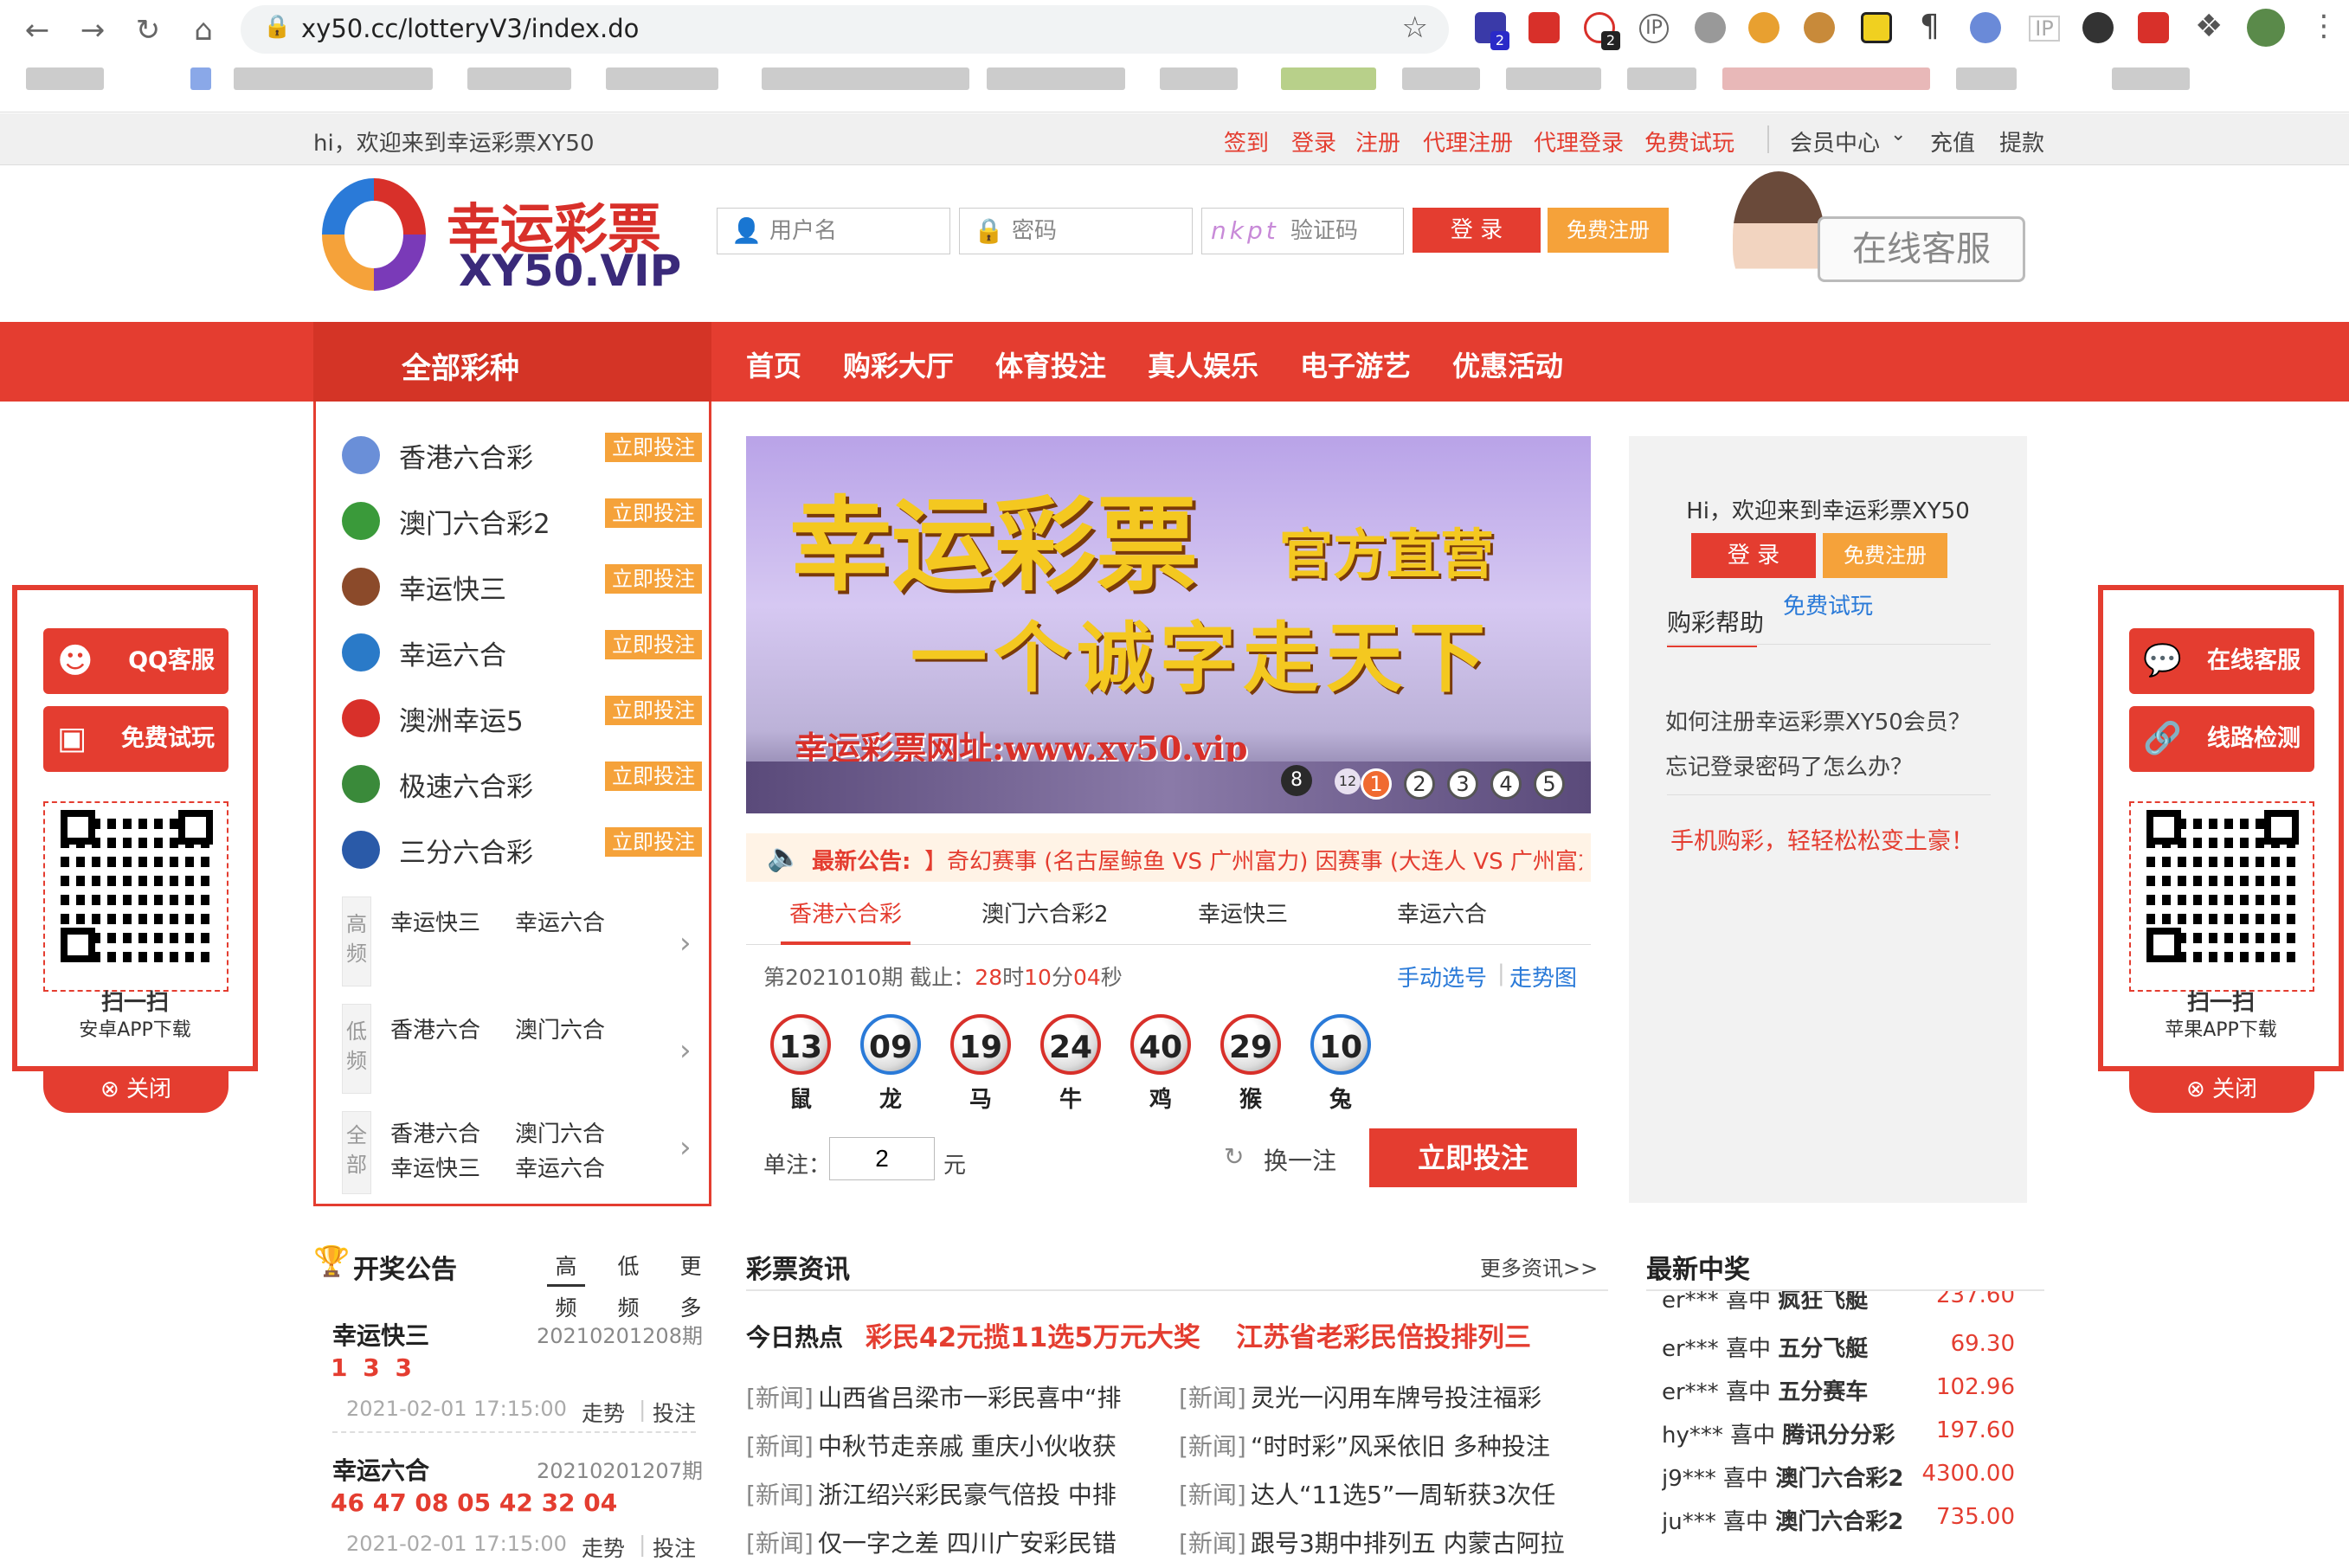  What do you see at coordinates (1835, 141) in the screenshot?
I see `member-center-link: 会员中心` at bounding box center [1835, 141].